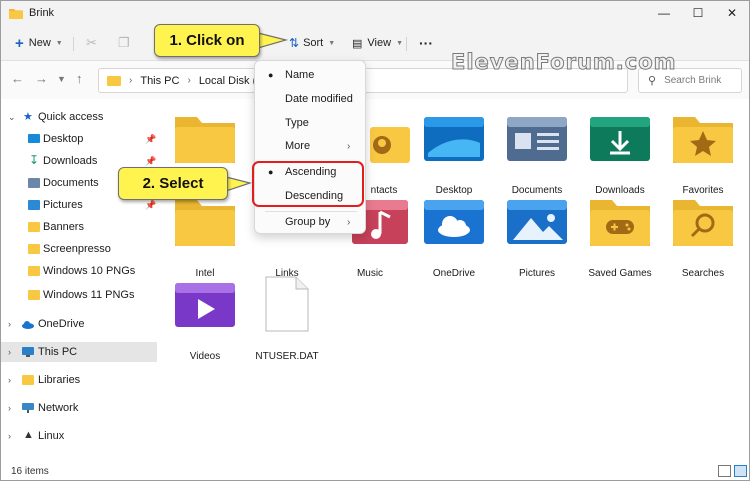  Describe the element at coordinates (28, 325) in the screenshot. I see `cloud-icon` at that location.